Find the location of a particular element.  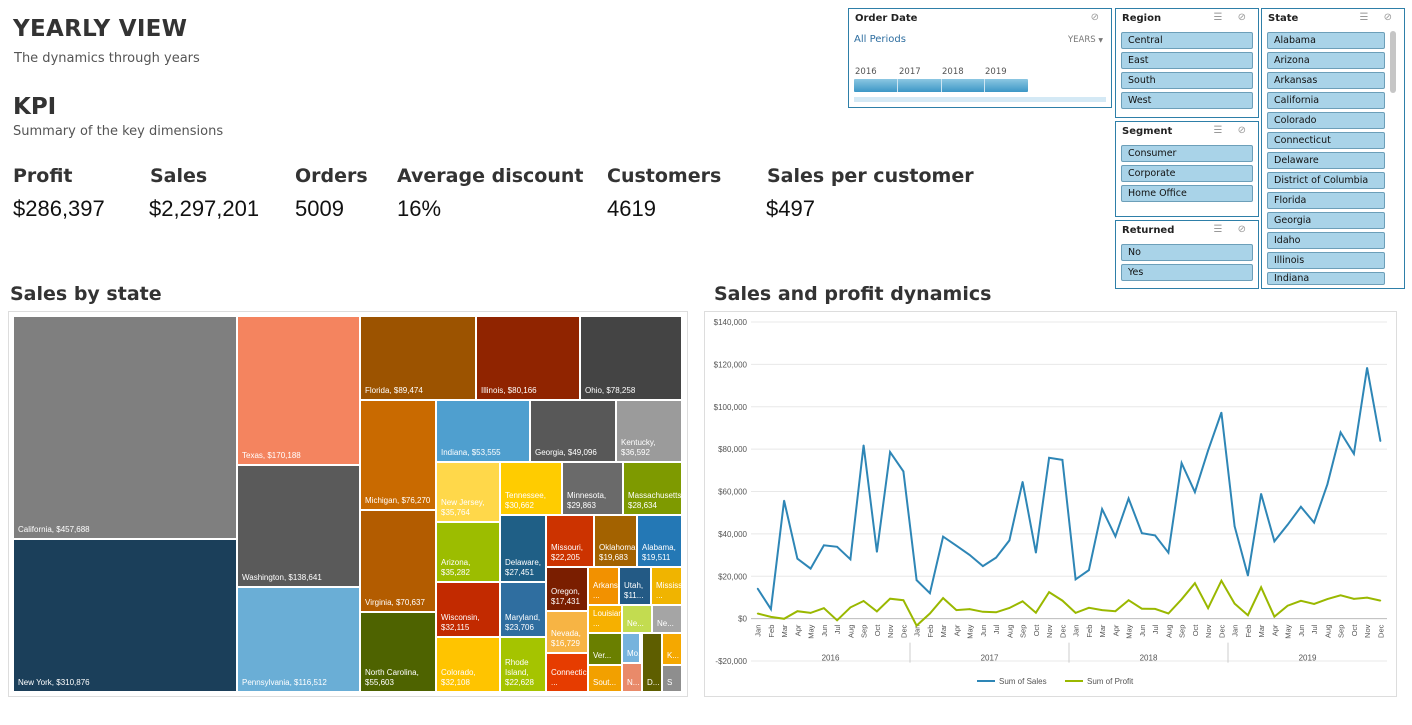

state-item: Alabama is located at coordinates (1326, 40).